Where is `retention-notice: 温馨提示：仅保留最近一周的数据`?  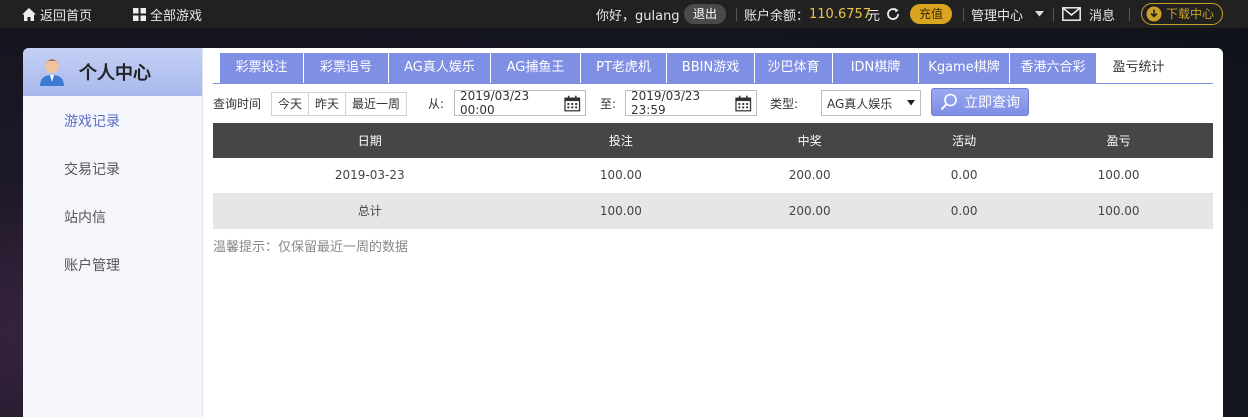
retention-notice: 温馨提示：仅保留最近一周的数据 is located at coordinates (311, 247).